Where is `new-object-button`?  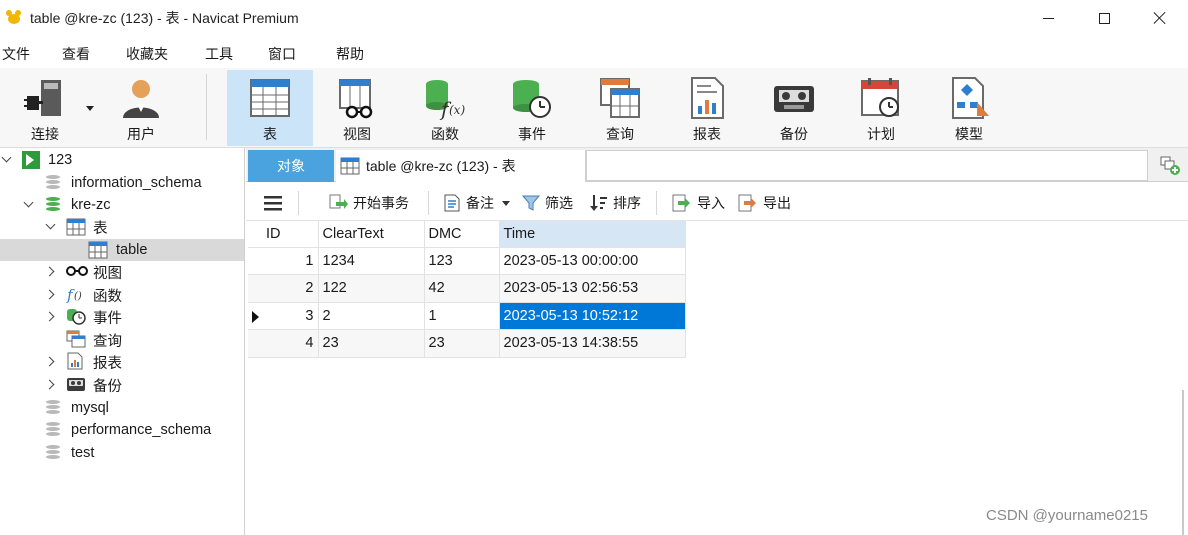
new-object-button is located at coordinates (1171, 166).